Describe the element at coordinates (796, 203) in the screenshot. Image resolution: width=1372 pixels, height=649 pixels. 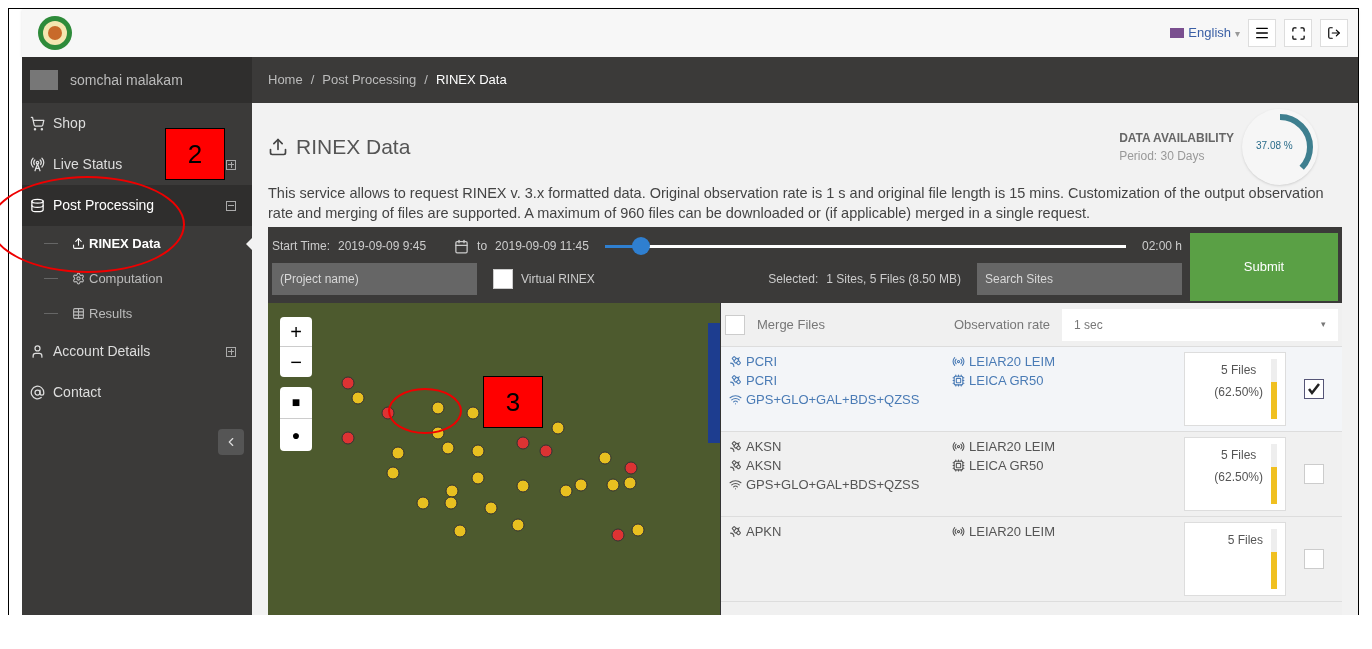
I see `description-text: This service allows to request RINEX v. 3.x formatted data. Original observation rate is 1 s and original file length is 15 mins. Customization of the output observation rate and merging of files are supported. A maximum of 960 files can be downloaded or (if applicable) merged in a single request.` at that location.